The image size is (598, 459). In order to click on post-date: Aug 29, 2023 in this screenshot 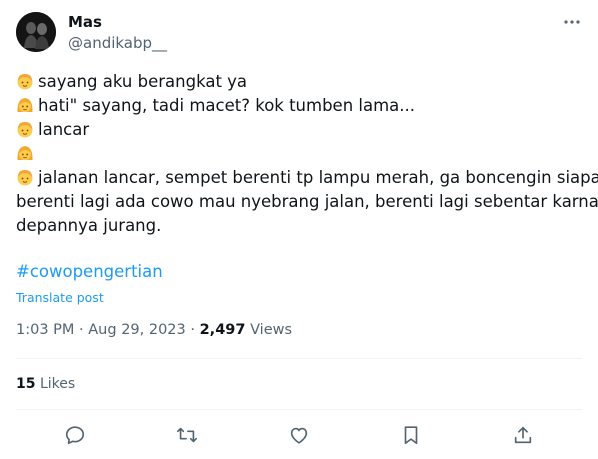, I will do `click(137, 330)`.